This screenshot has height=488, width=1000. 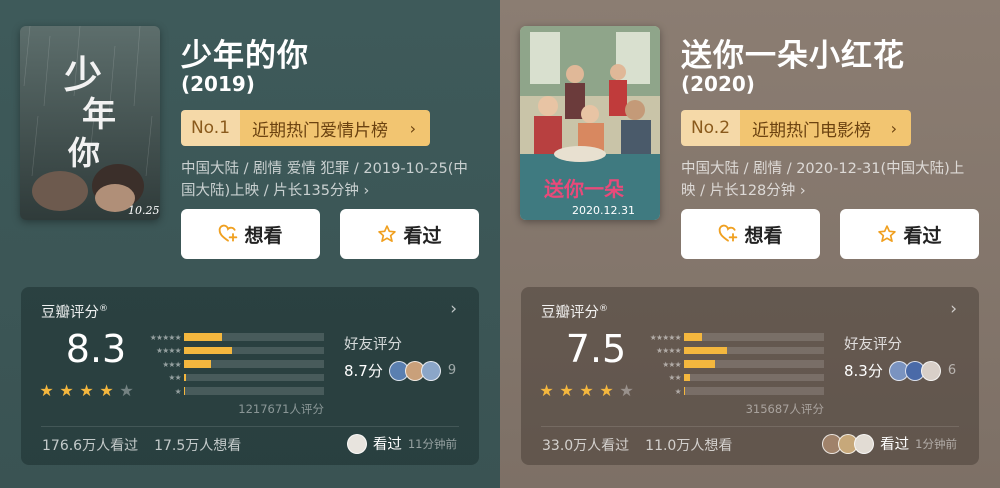 I want to click on friend-count: 9, so click(x=452, y=370).